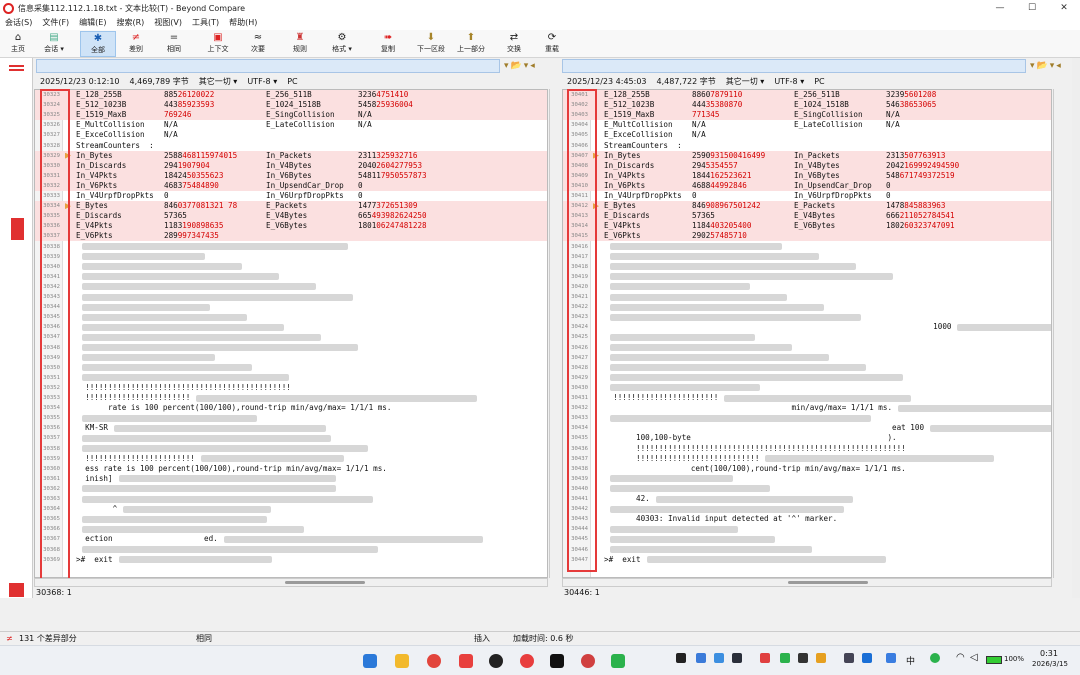 The height and width of the screenshot is (675, 1080). What do you see at coordinates (807, 337) in the screenshot?
I see `text-line: 30425` at bounding box center [807, 337].